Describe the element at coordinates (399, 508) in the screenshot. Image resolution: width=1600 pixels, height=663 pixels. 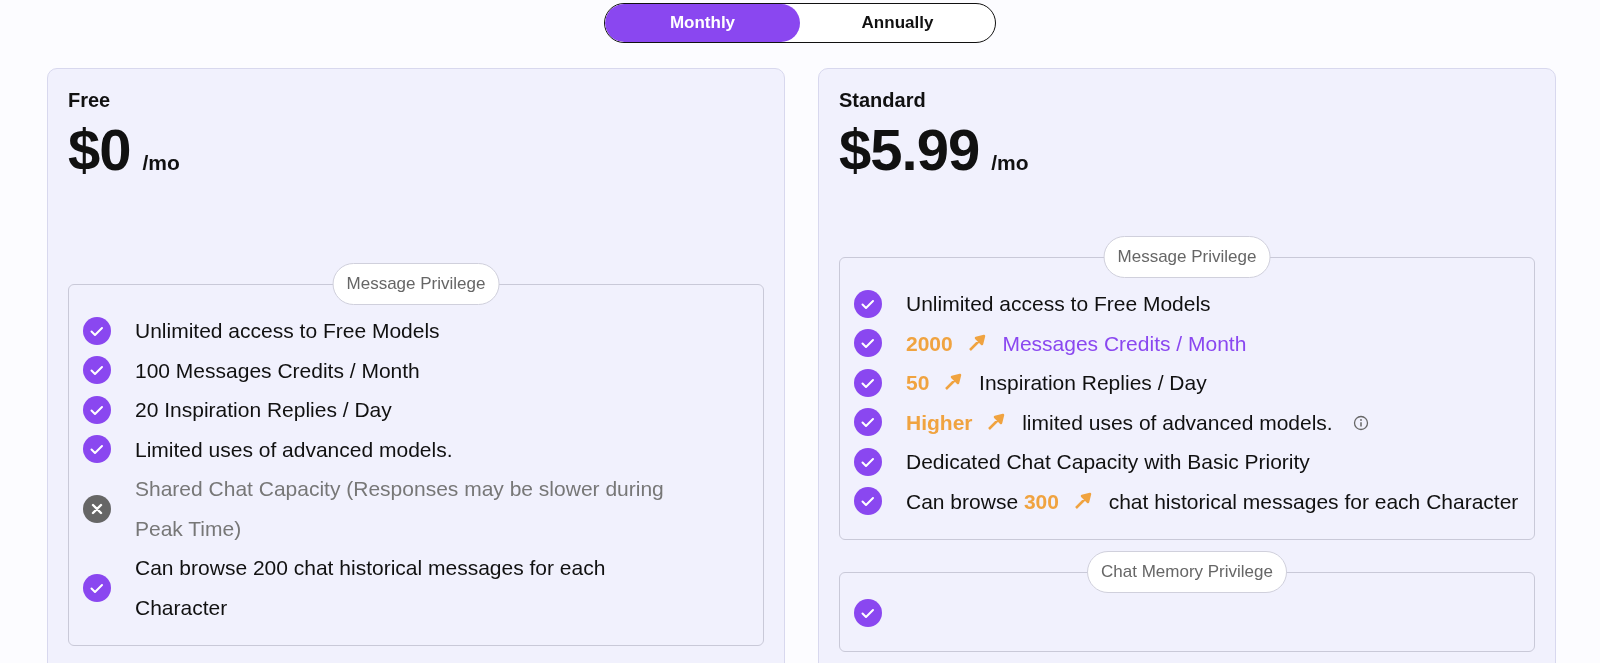
I see `feature-text: Shared Chat Capacity (Responses may be slower during Peak Time)` at that location.